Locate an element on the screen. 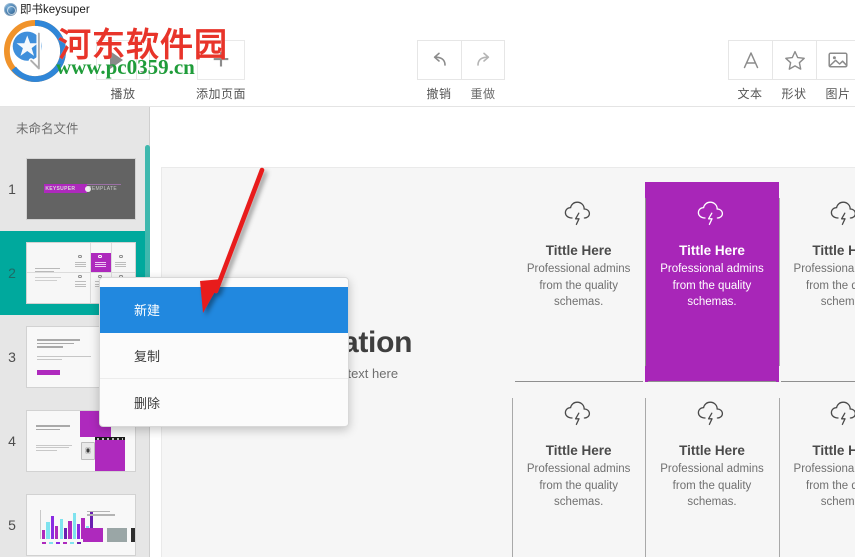 Image resolution: width=855 pixels, height=557 pixels. redo-button: 重做 is located at coordinates (483, 71).